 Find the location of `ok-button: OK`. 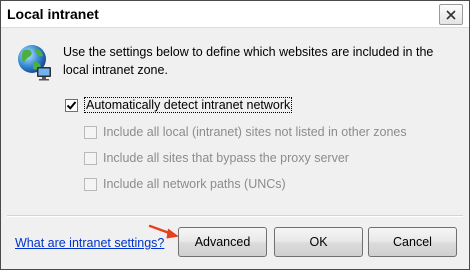

ok-button: OK is located at coordinates (318, 242).